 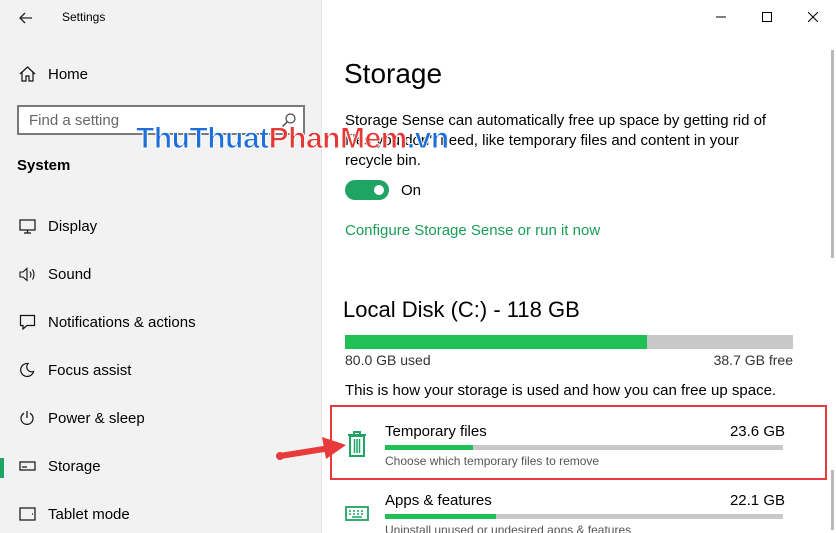 What do you see at coordinates (161, 274) in the screenshot?
I see `sidebar-item-sound: Sound` at bounding box center [161, 274].